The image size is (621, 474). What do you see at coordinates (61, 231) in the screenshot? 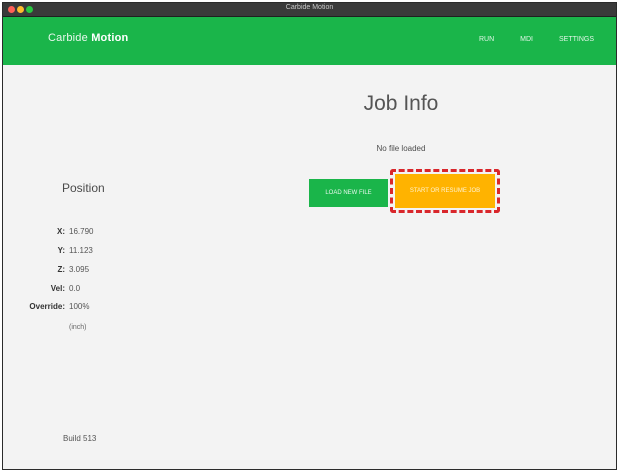
I see `position-label: X:` at bounding box center [61, 231].